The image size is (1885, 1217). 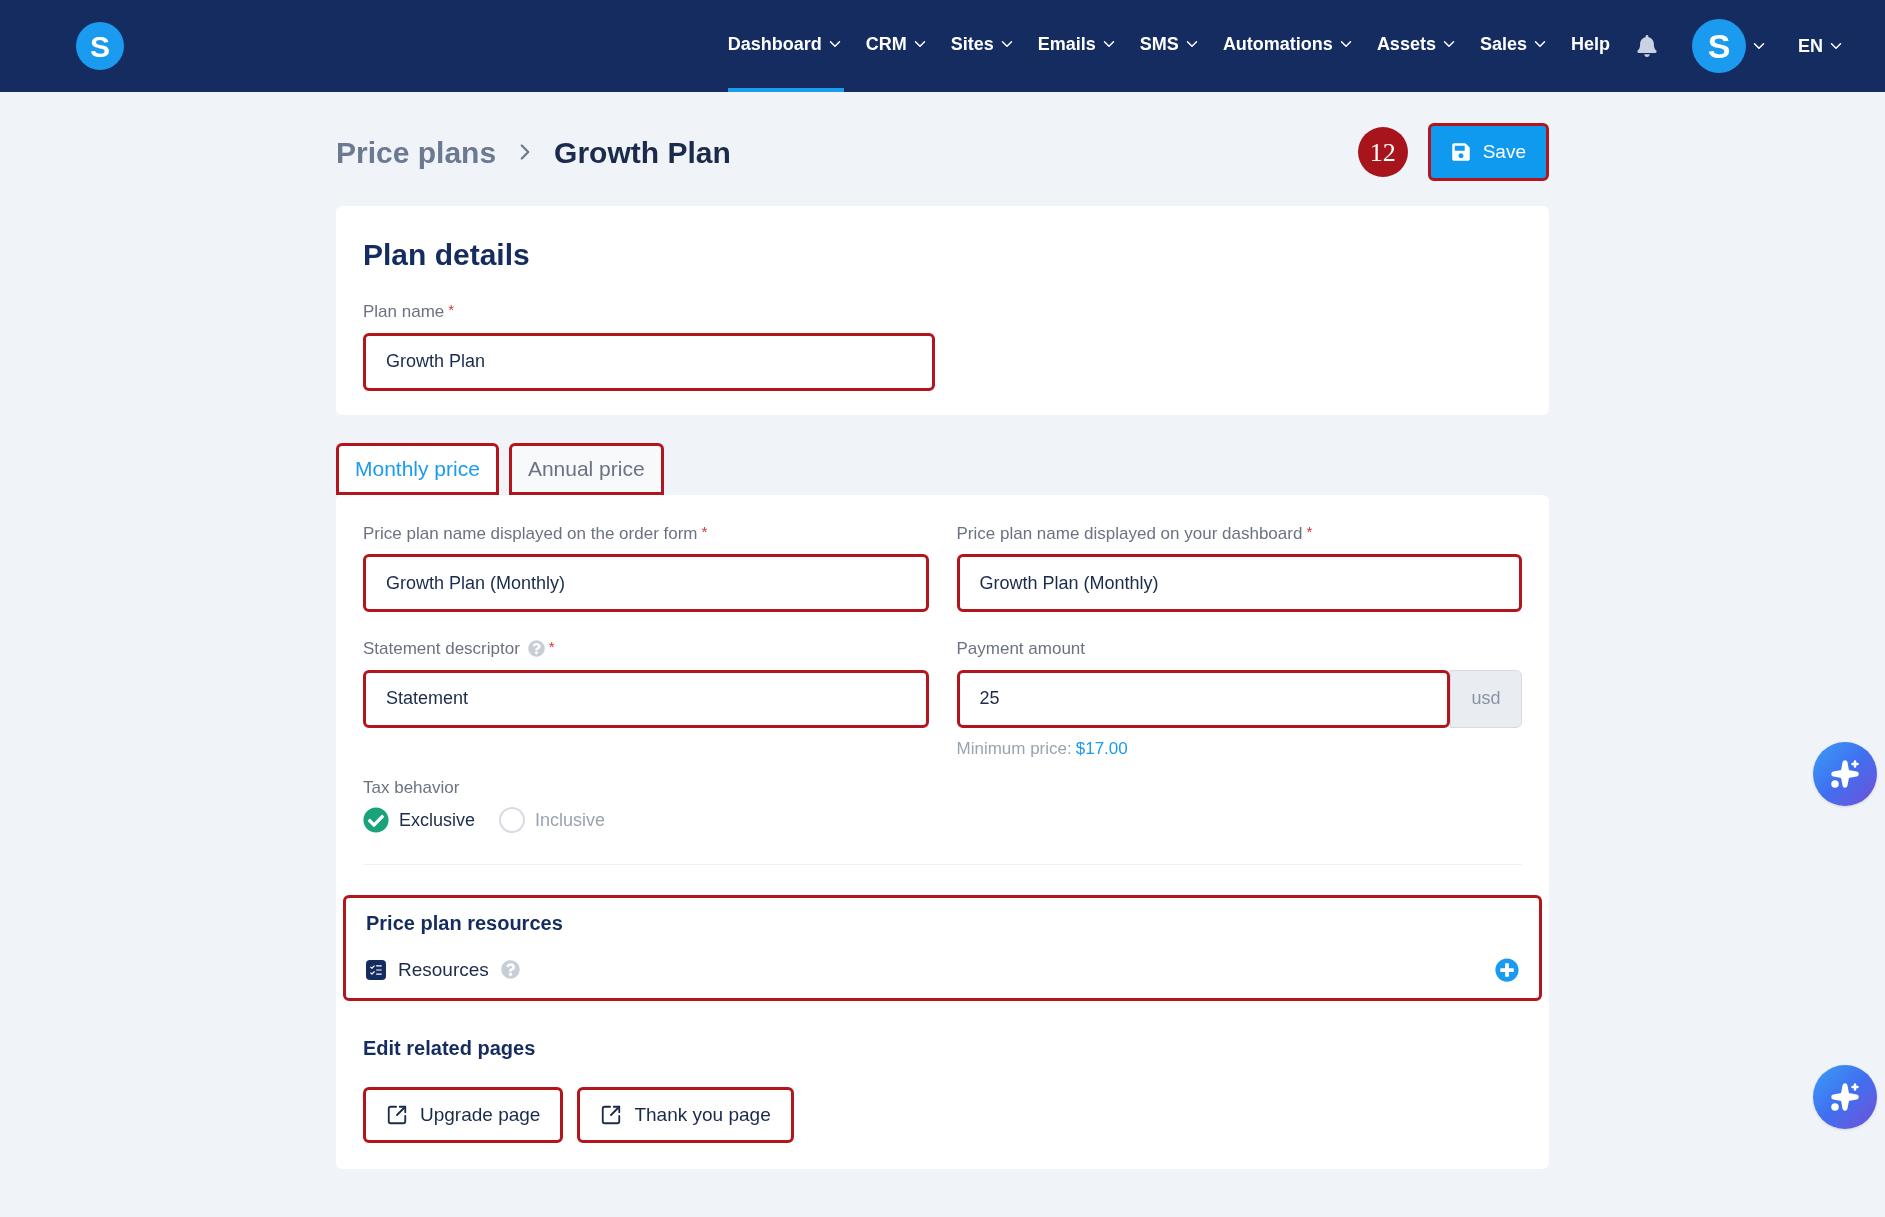 What do you see at coordinates (447, 255) in the screenshot?
I see `section-title: Plan details` at bounding box center [447, 255].